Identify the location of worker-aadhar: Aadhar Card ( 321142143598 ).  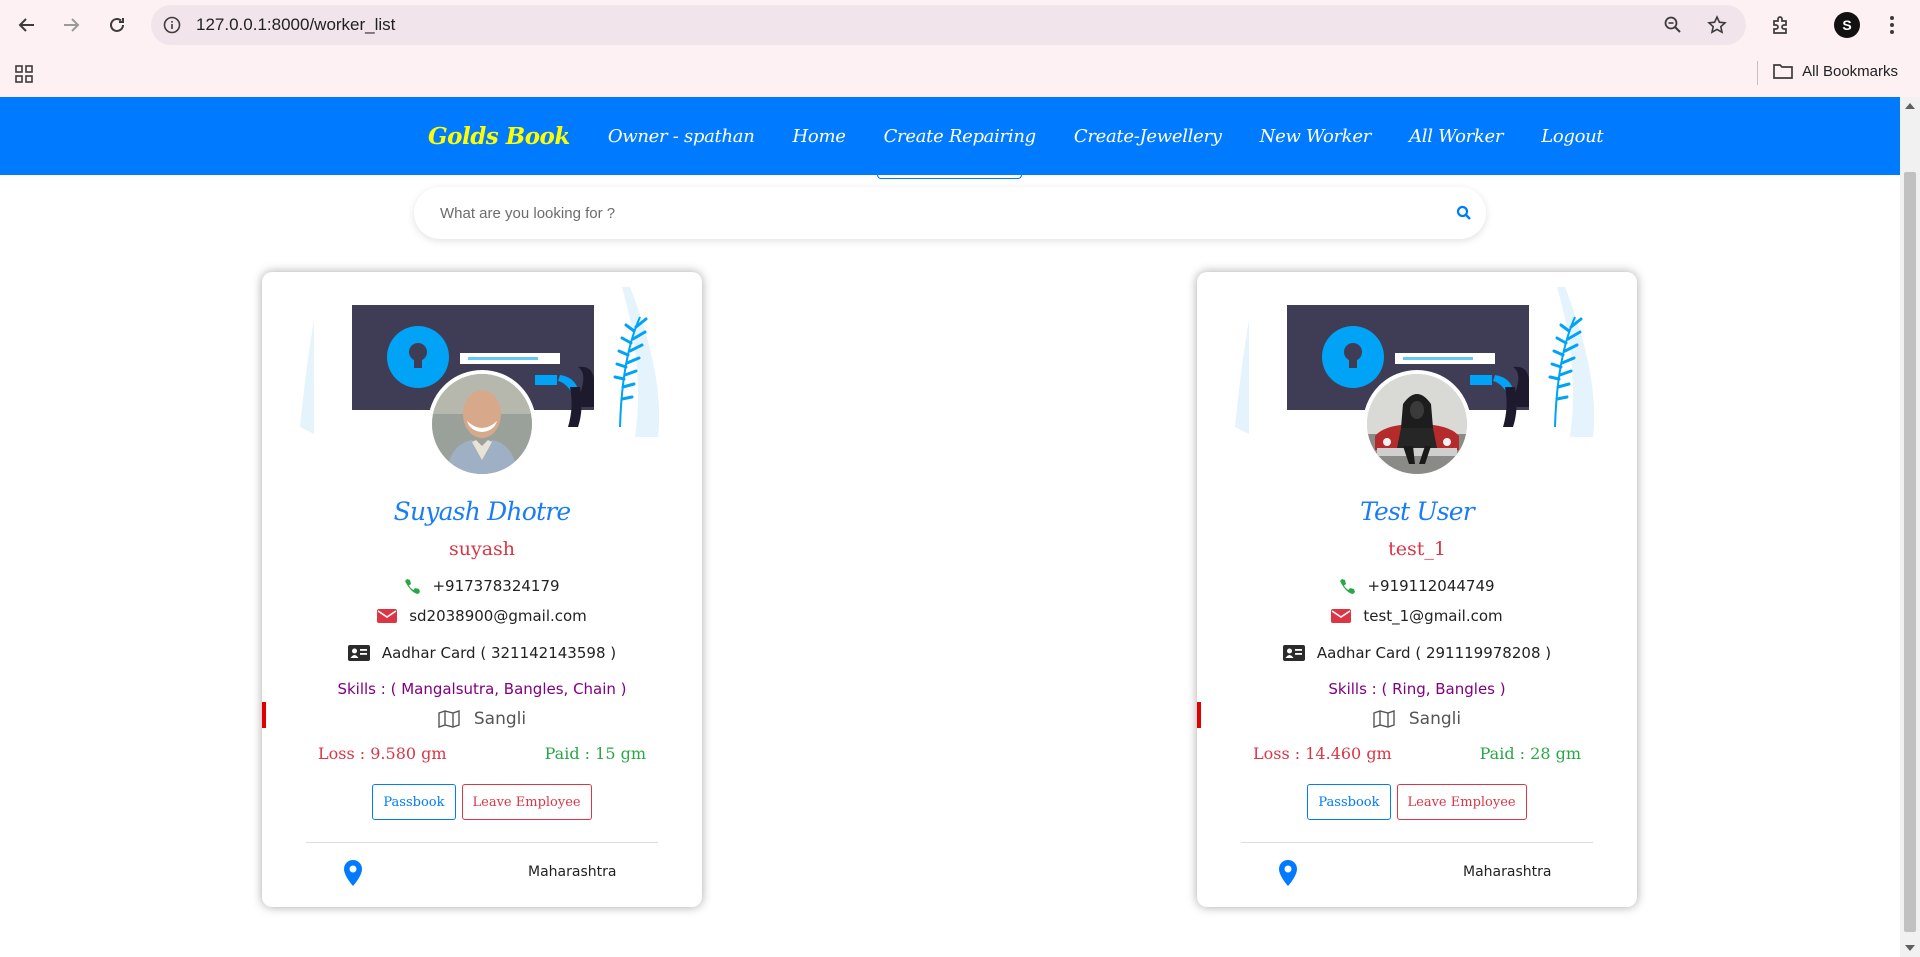
(499, 653).